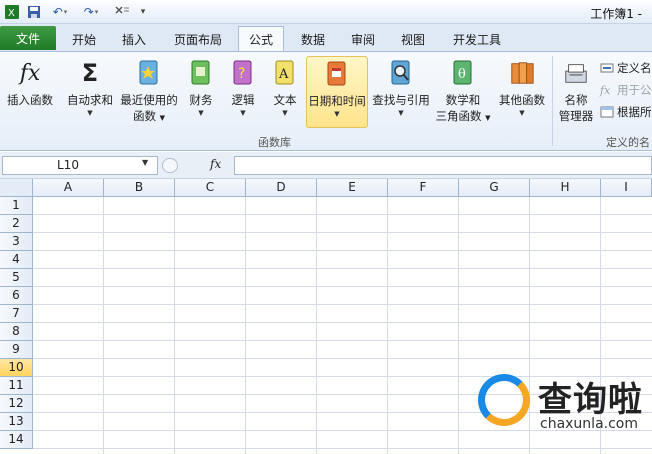 This screenshot has height=454, width=652. Describe the element at coordinates (149, 116) in the screenshot. I see `recent-functions-label-2: 函数 ▼` at that location.